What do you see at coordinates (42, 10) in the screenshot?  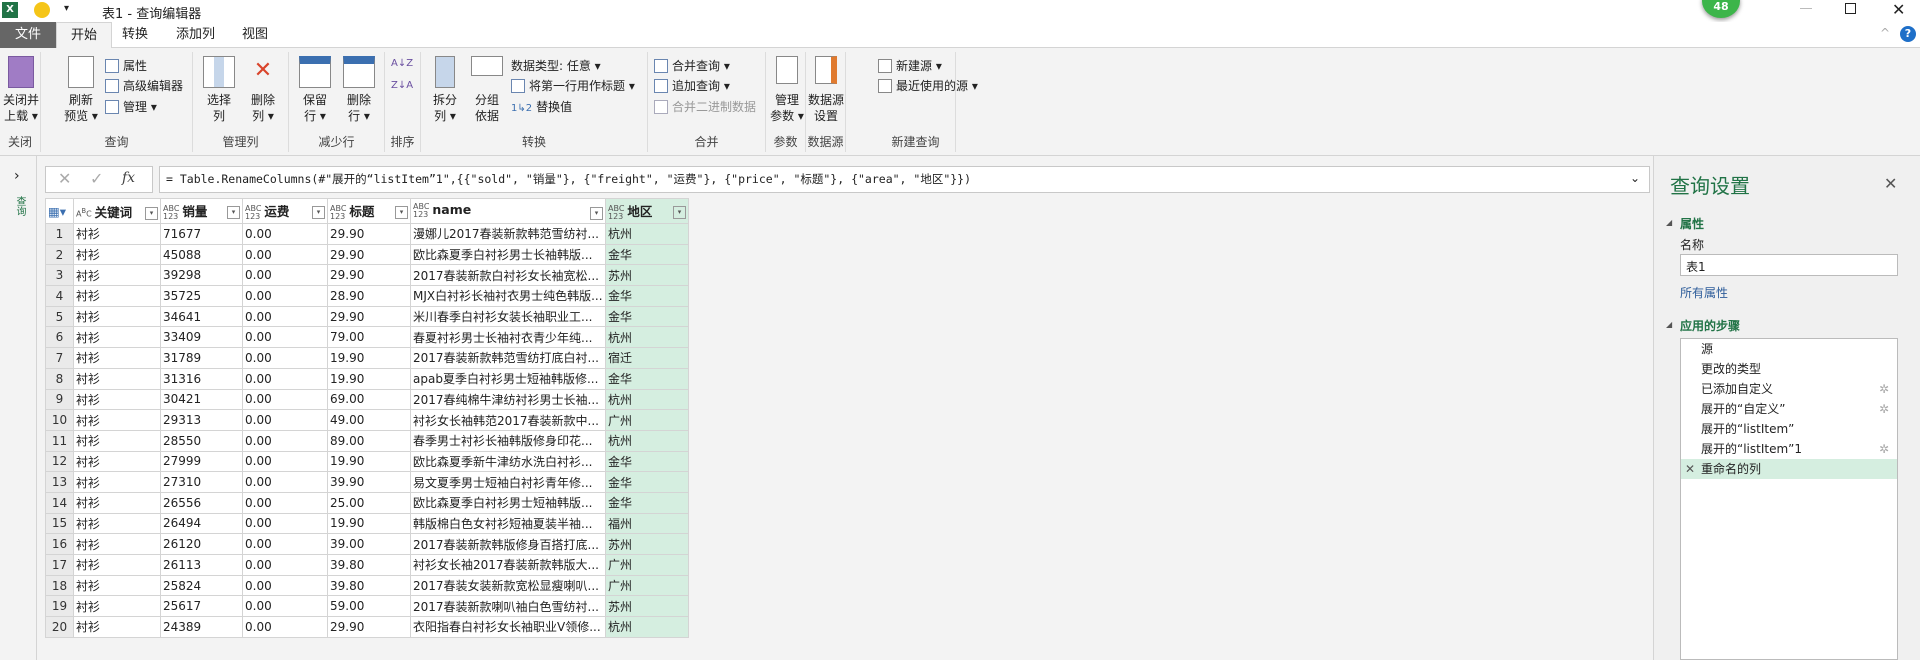 I see `smiley-feedback-icon` at bounding box center [42, 10].